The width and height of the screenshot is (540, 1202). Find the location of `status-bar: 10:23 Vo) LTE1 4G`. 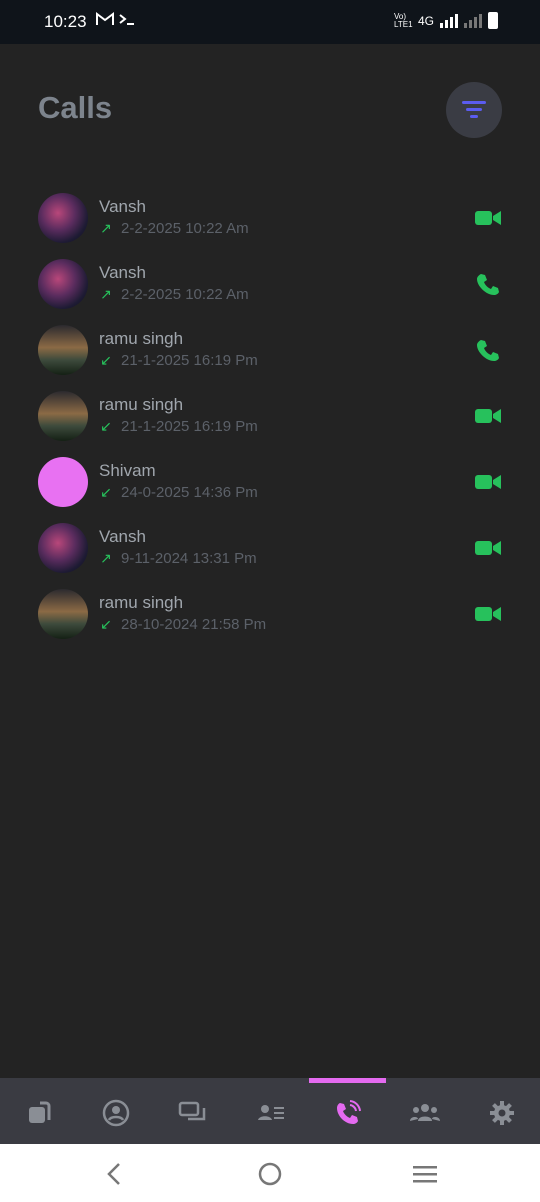

status-bar: 10:23 Vo) LTE1 4G is located at coordinates (270, 22).